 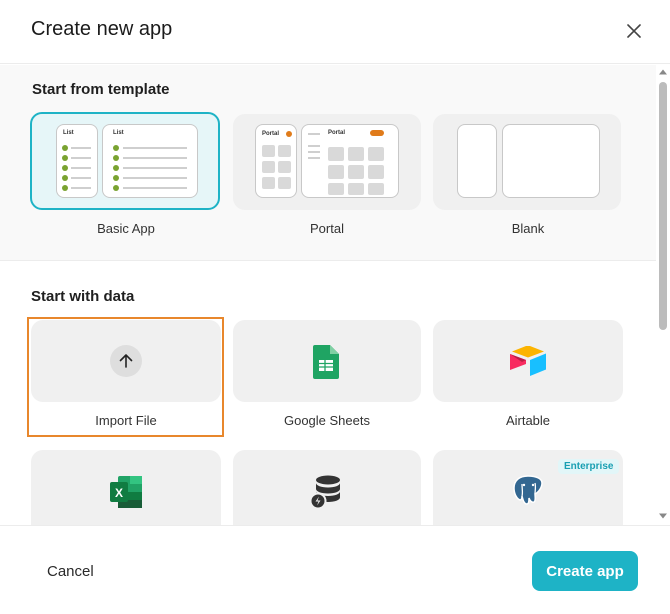 I want to click on template-label-blank: Blank, so click(x=528, y=228).